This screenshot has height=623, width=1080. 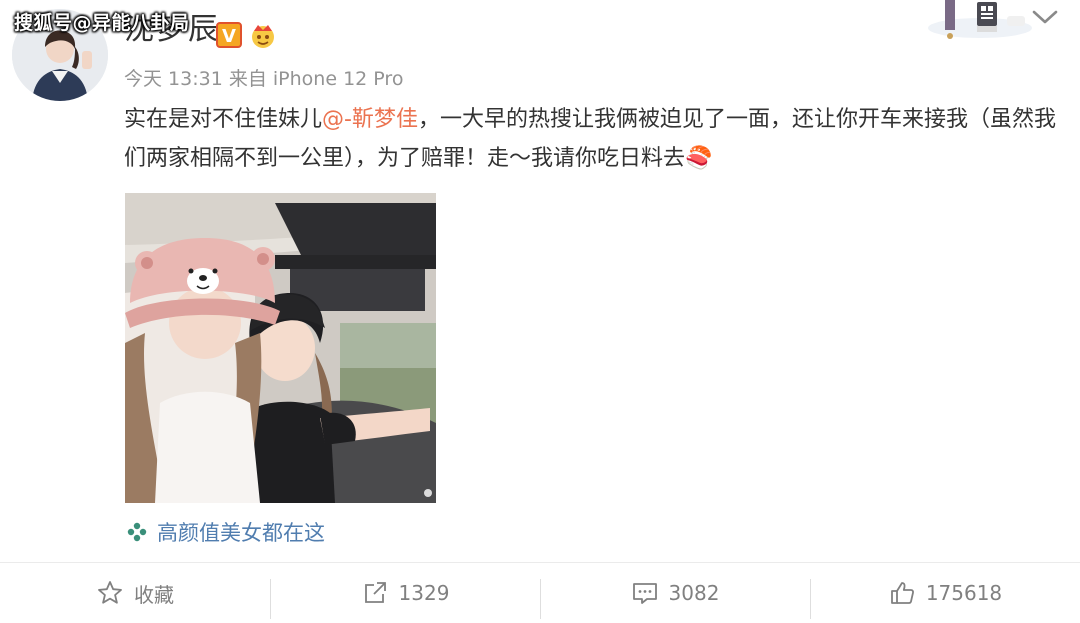 What do you see at coordinates (154, 594) in the screenshot?
I see `favorite-label: 收藏` at bounding box center [154, 594].